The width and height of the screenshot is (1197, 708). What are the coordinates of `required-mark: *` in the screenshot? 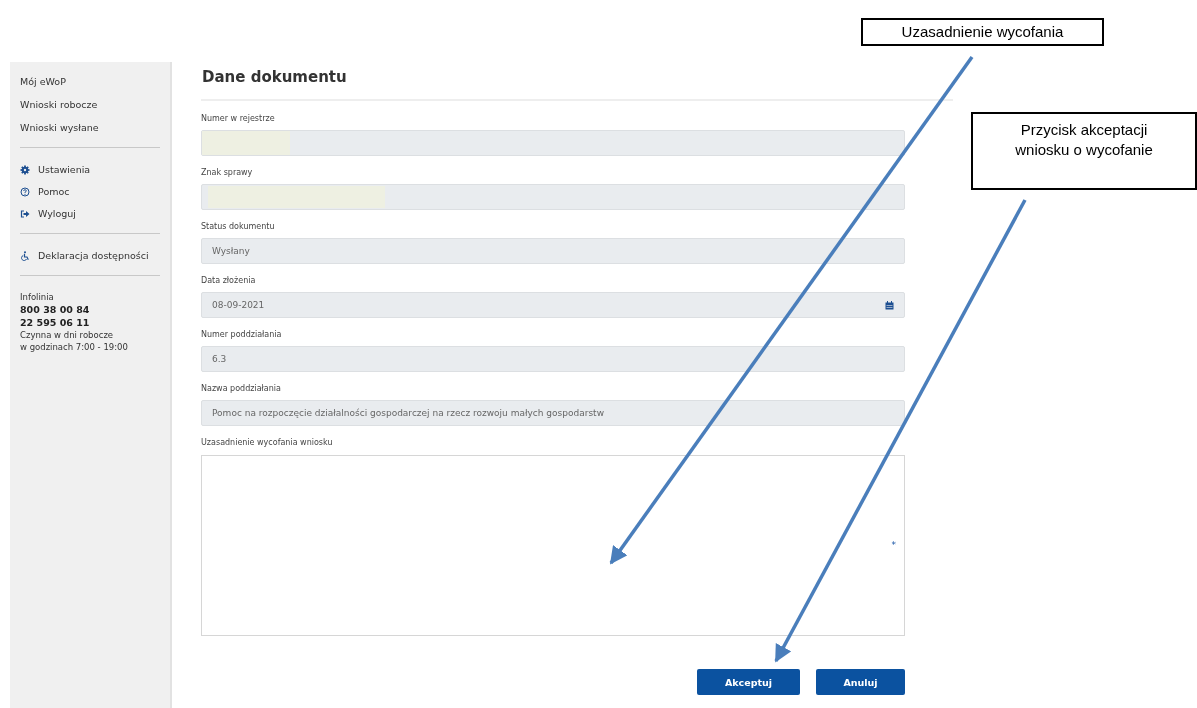 It's located at (893, 545).